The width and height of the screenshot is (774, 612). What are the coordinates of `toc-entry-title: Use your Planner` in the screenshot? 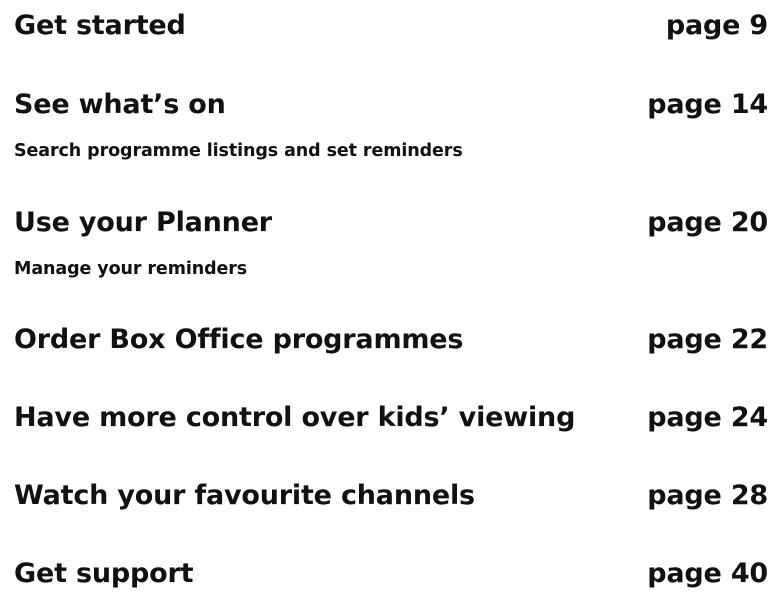 It's located at (143, 222).